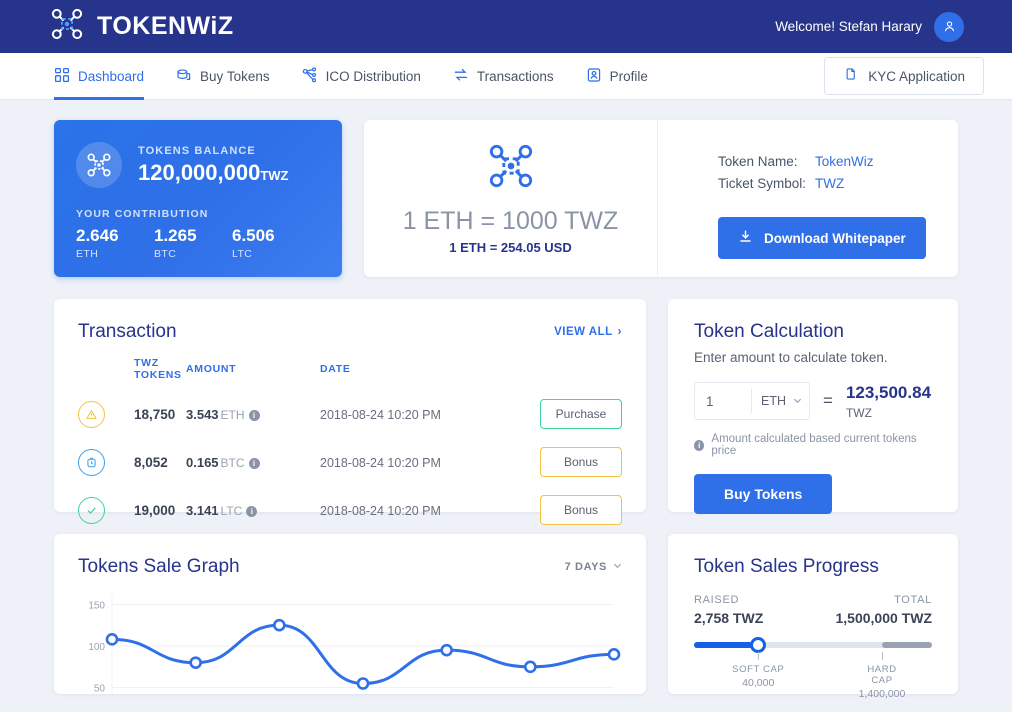 This screenshot has height=712, width=1012. I want to click on nav-label-buy-tokens: Buy Tokens, so click(235, 76).